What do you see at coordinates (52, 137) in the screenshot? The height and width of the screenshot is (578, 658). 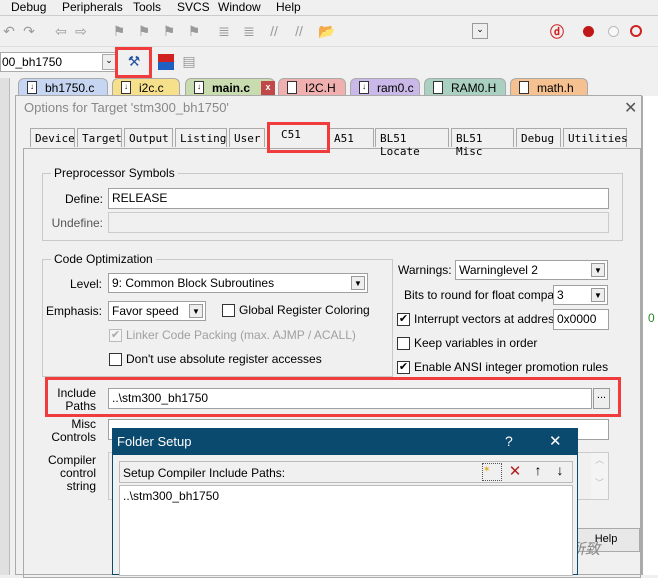 I see `tab-device: Device` at bounding box center [52, 137].